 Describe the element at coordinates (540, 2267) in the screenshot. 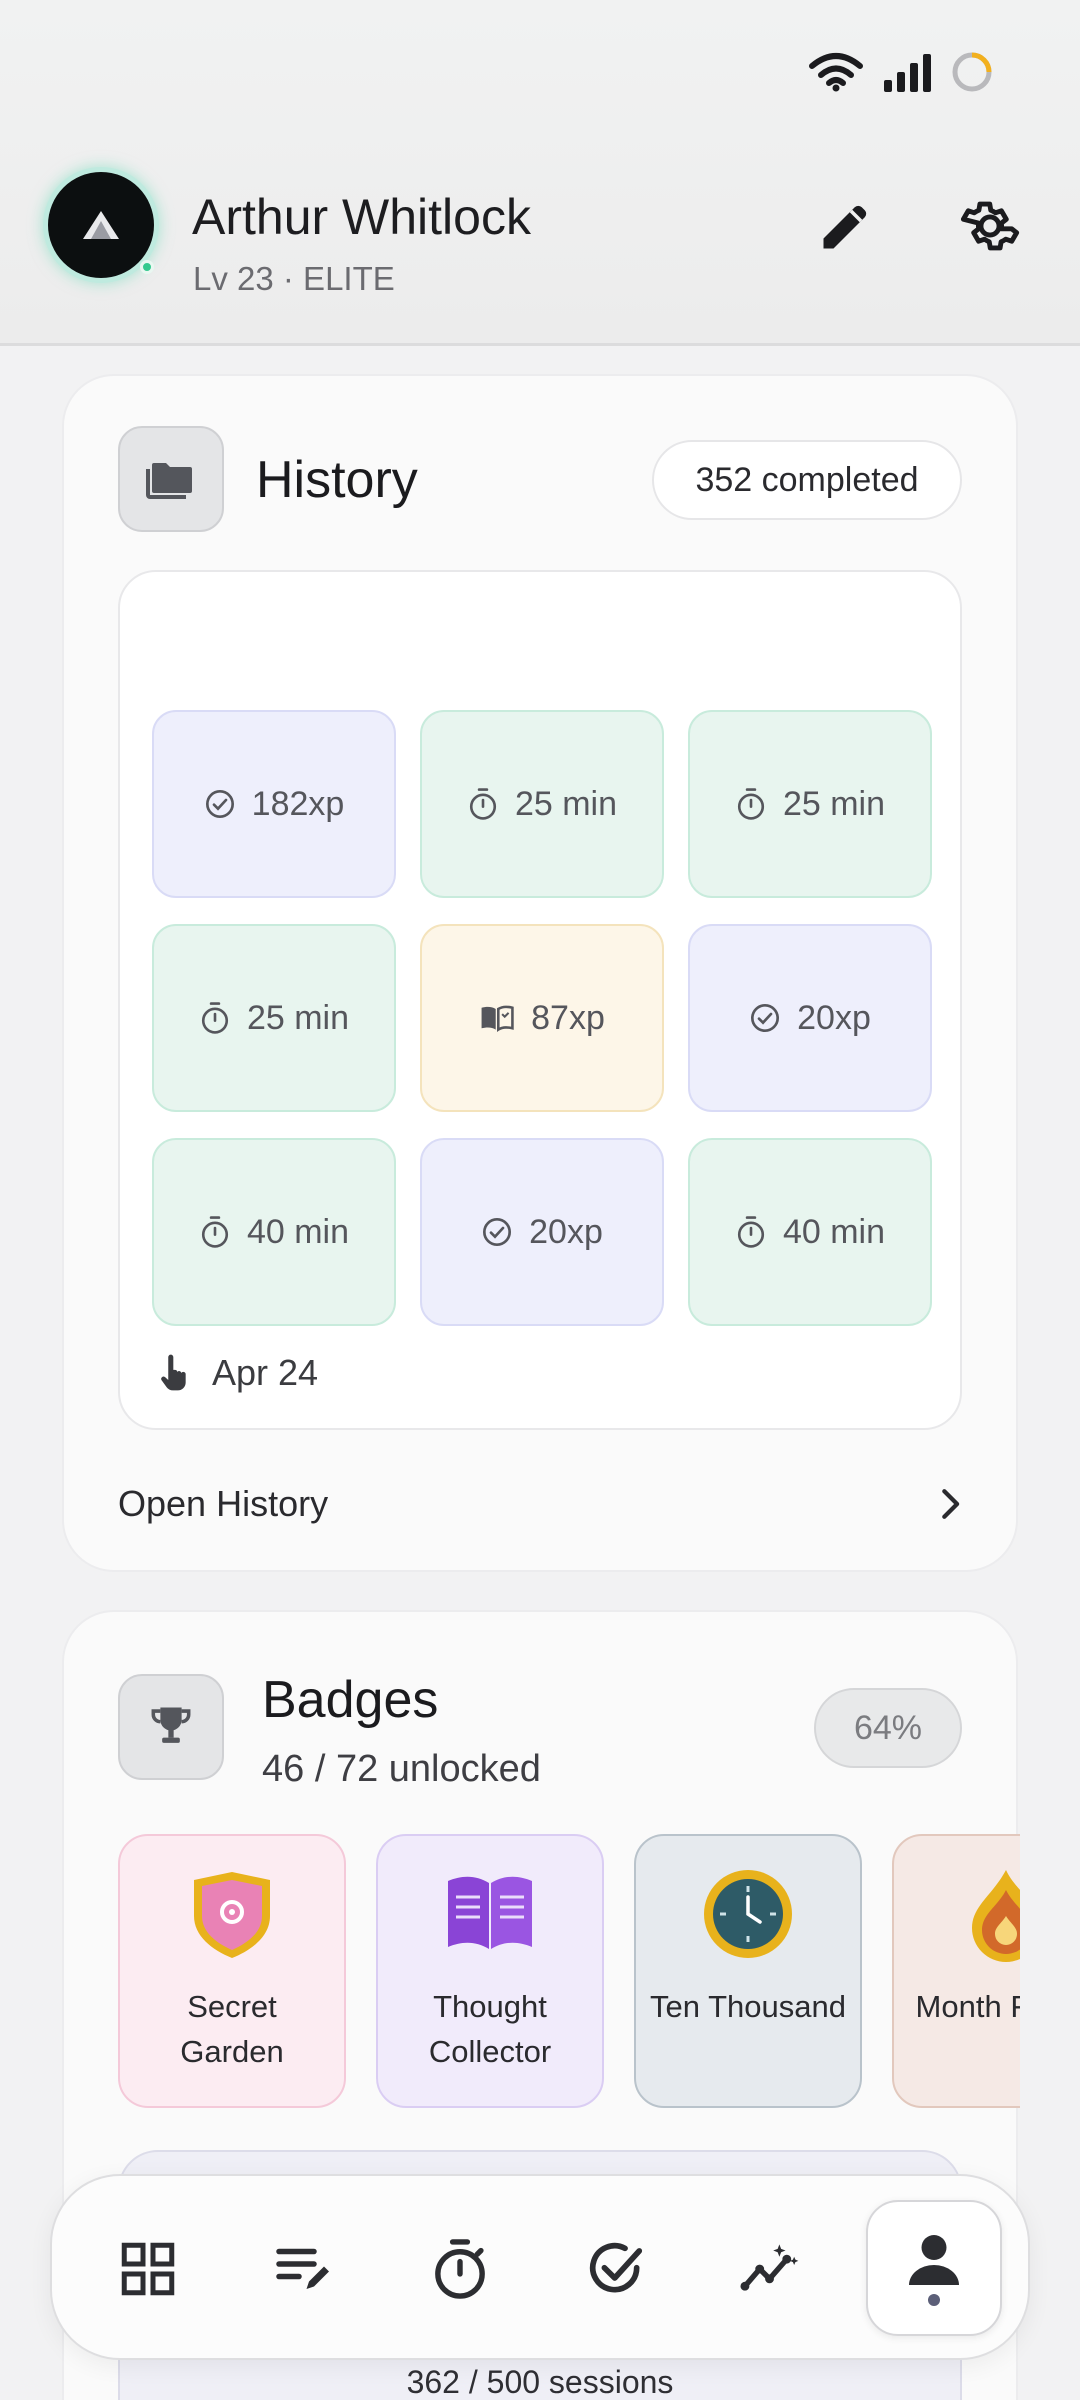

I see `bottom-navigation` at that location.